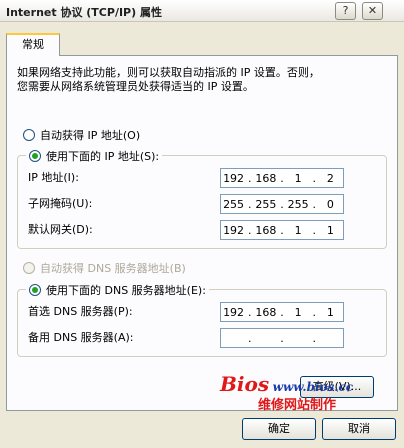 This screenshot has height=448, width=404. I want to click on tab-general: 常规, so click(33, 44).